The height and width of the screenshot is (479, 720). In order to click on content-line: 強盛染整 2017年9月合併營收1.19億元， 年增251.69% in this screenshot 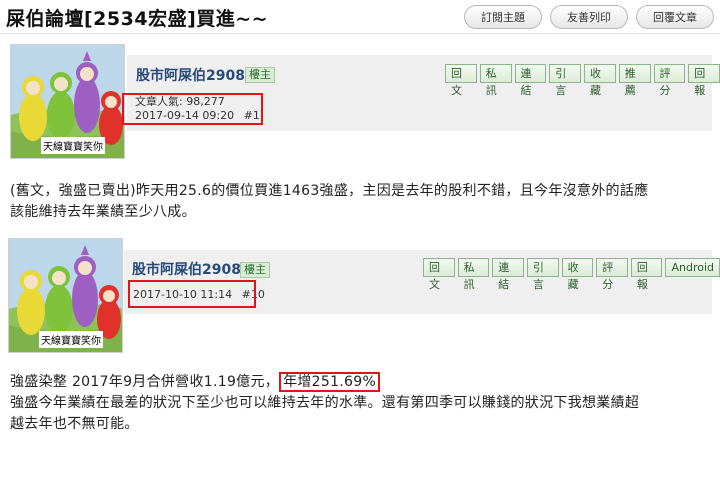, I will do `click(360, 382)`.